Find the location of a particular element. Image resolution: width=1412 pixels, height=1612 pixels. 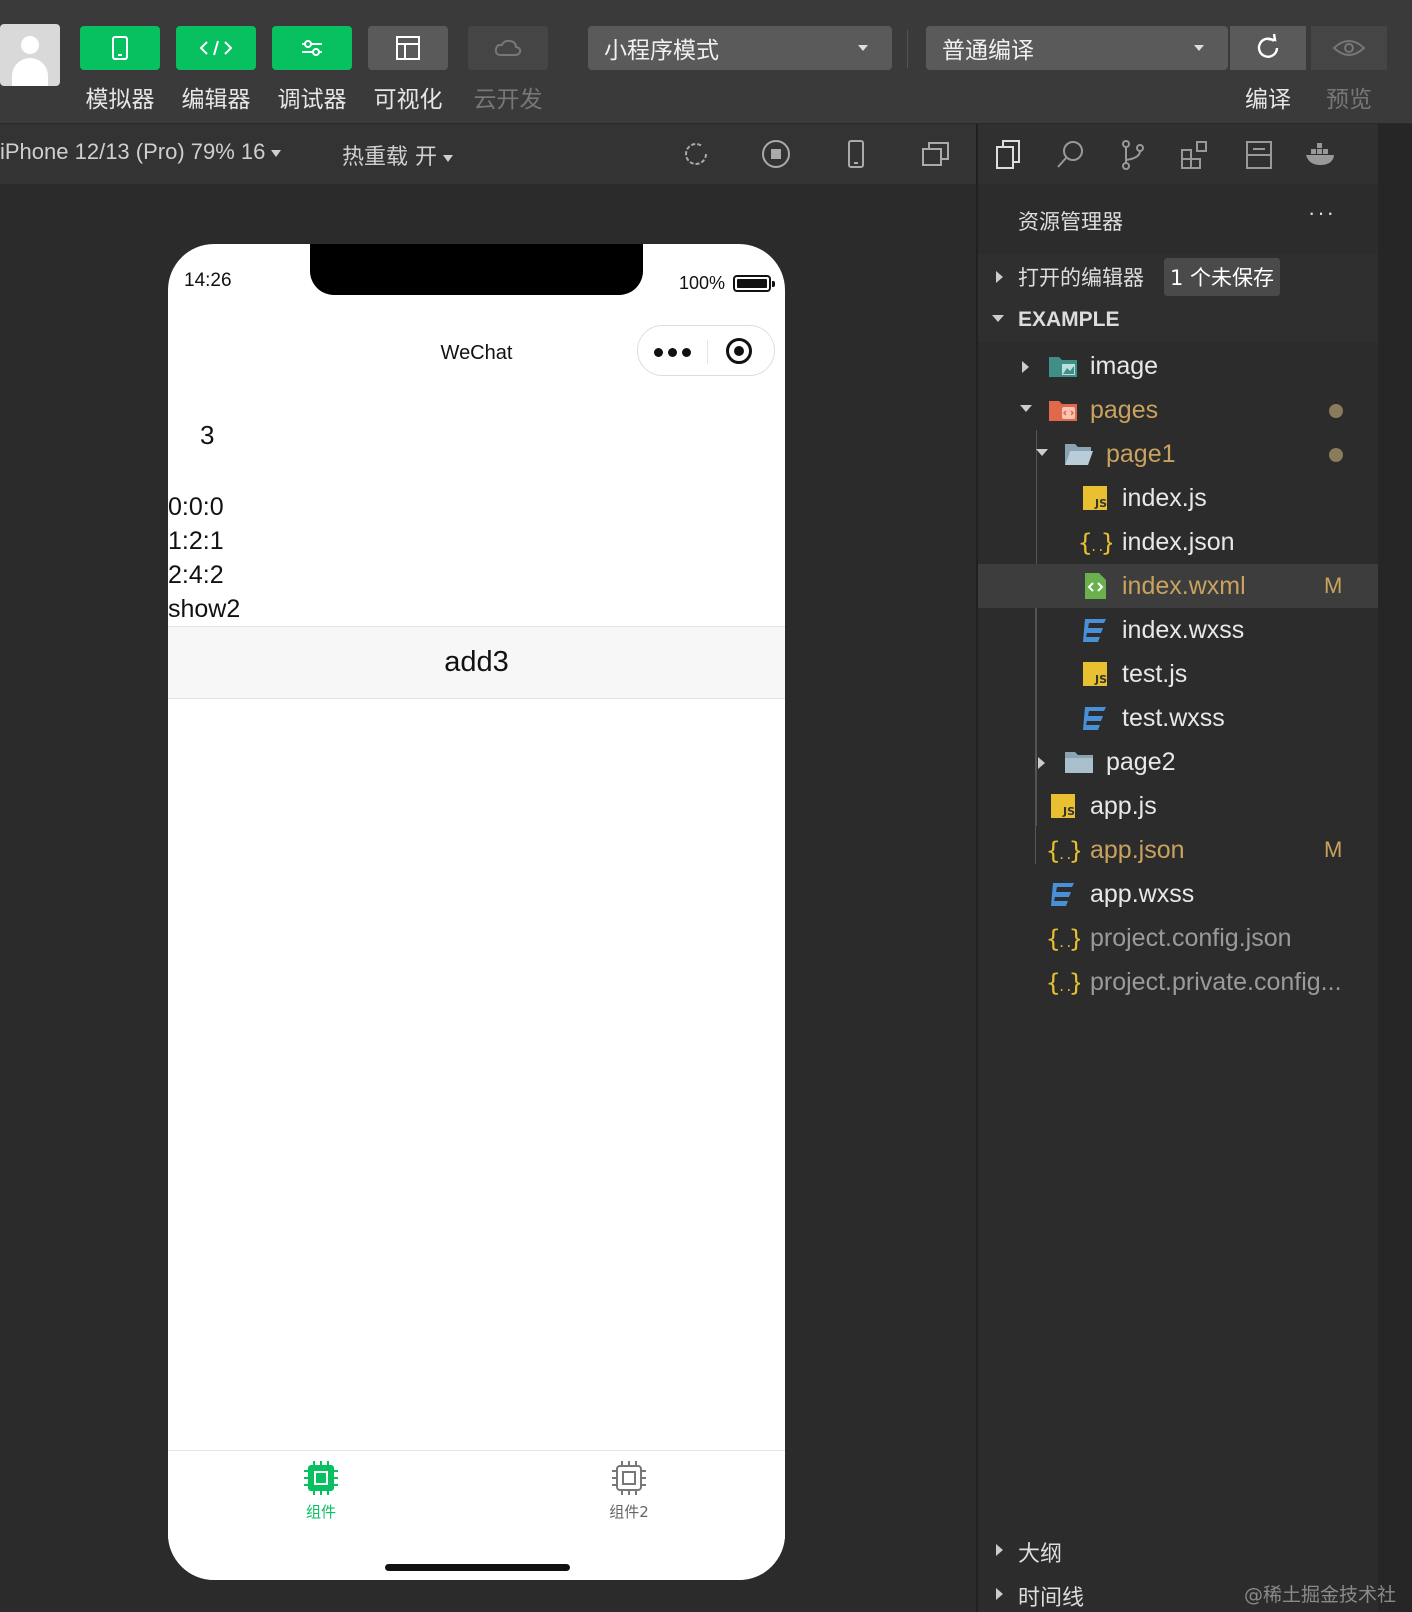

tree-item-image: image is located at coordinates (1178, 366).